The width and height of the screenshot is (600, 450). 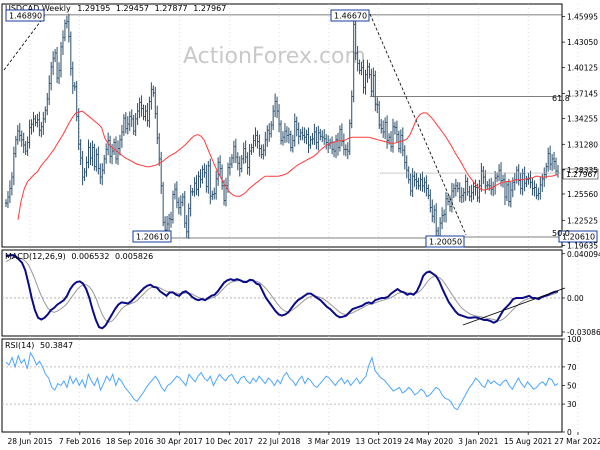 I want to click on x-tick-label: 10 Dec 2017, so click(x=229, y=441).